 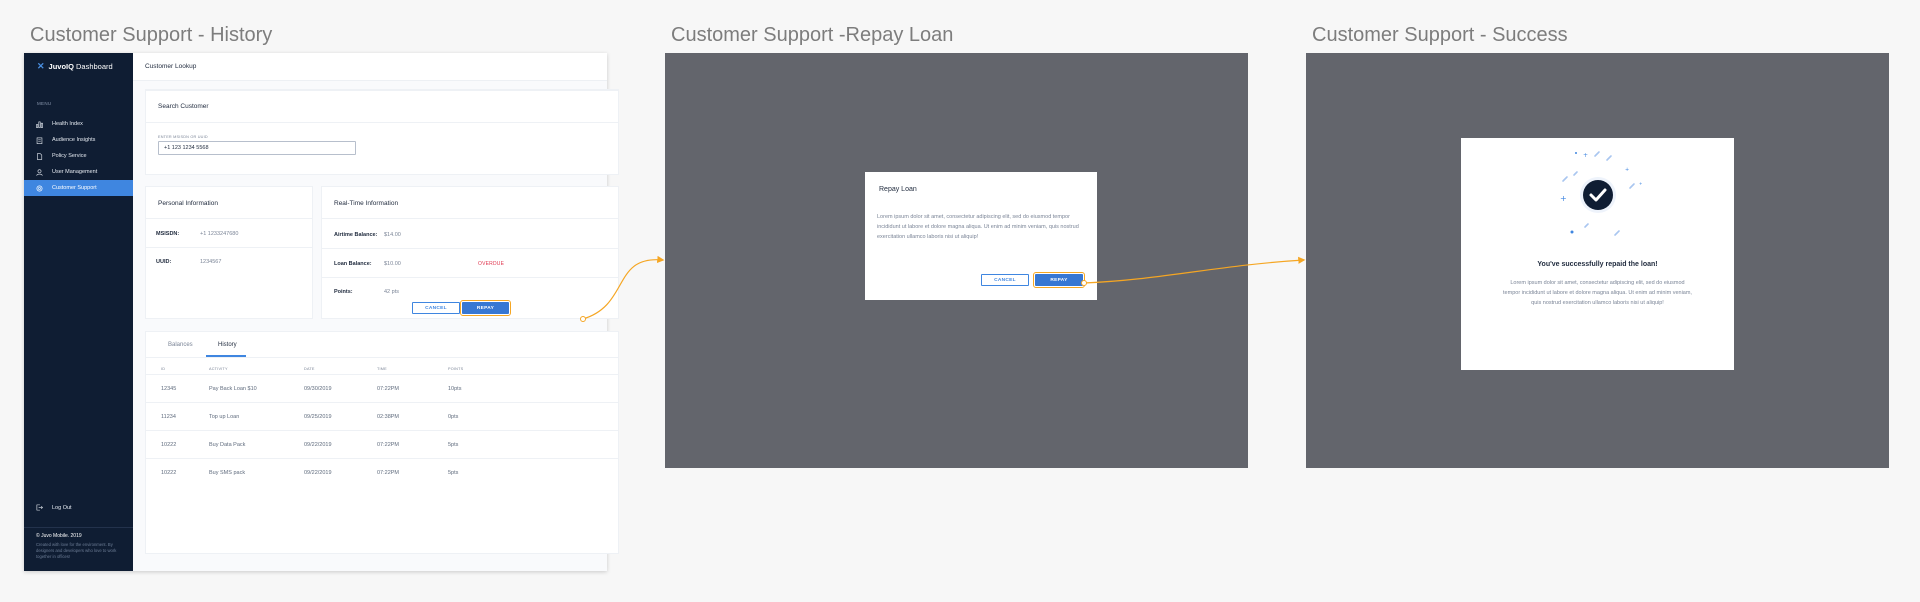 What do you see at coordinates (39, 172) in the screenshot?
I see `user-icon` at bounding box center [39, 172].